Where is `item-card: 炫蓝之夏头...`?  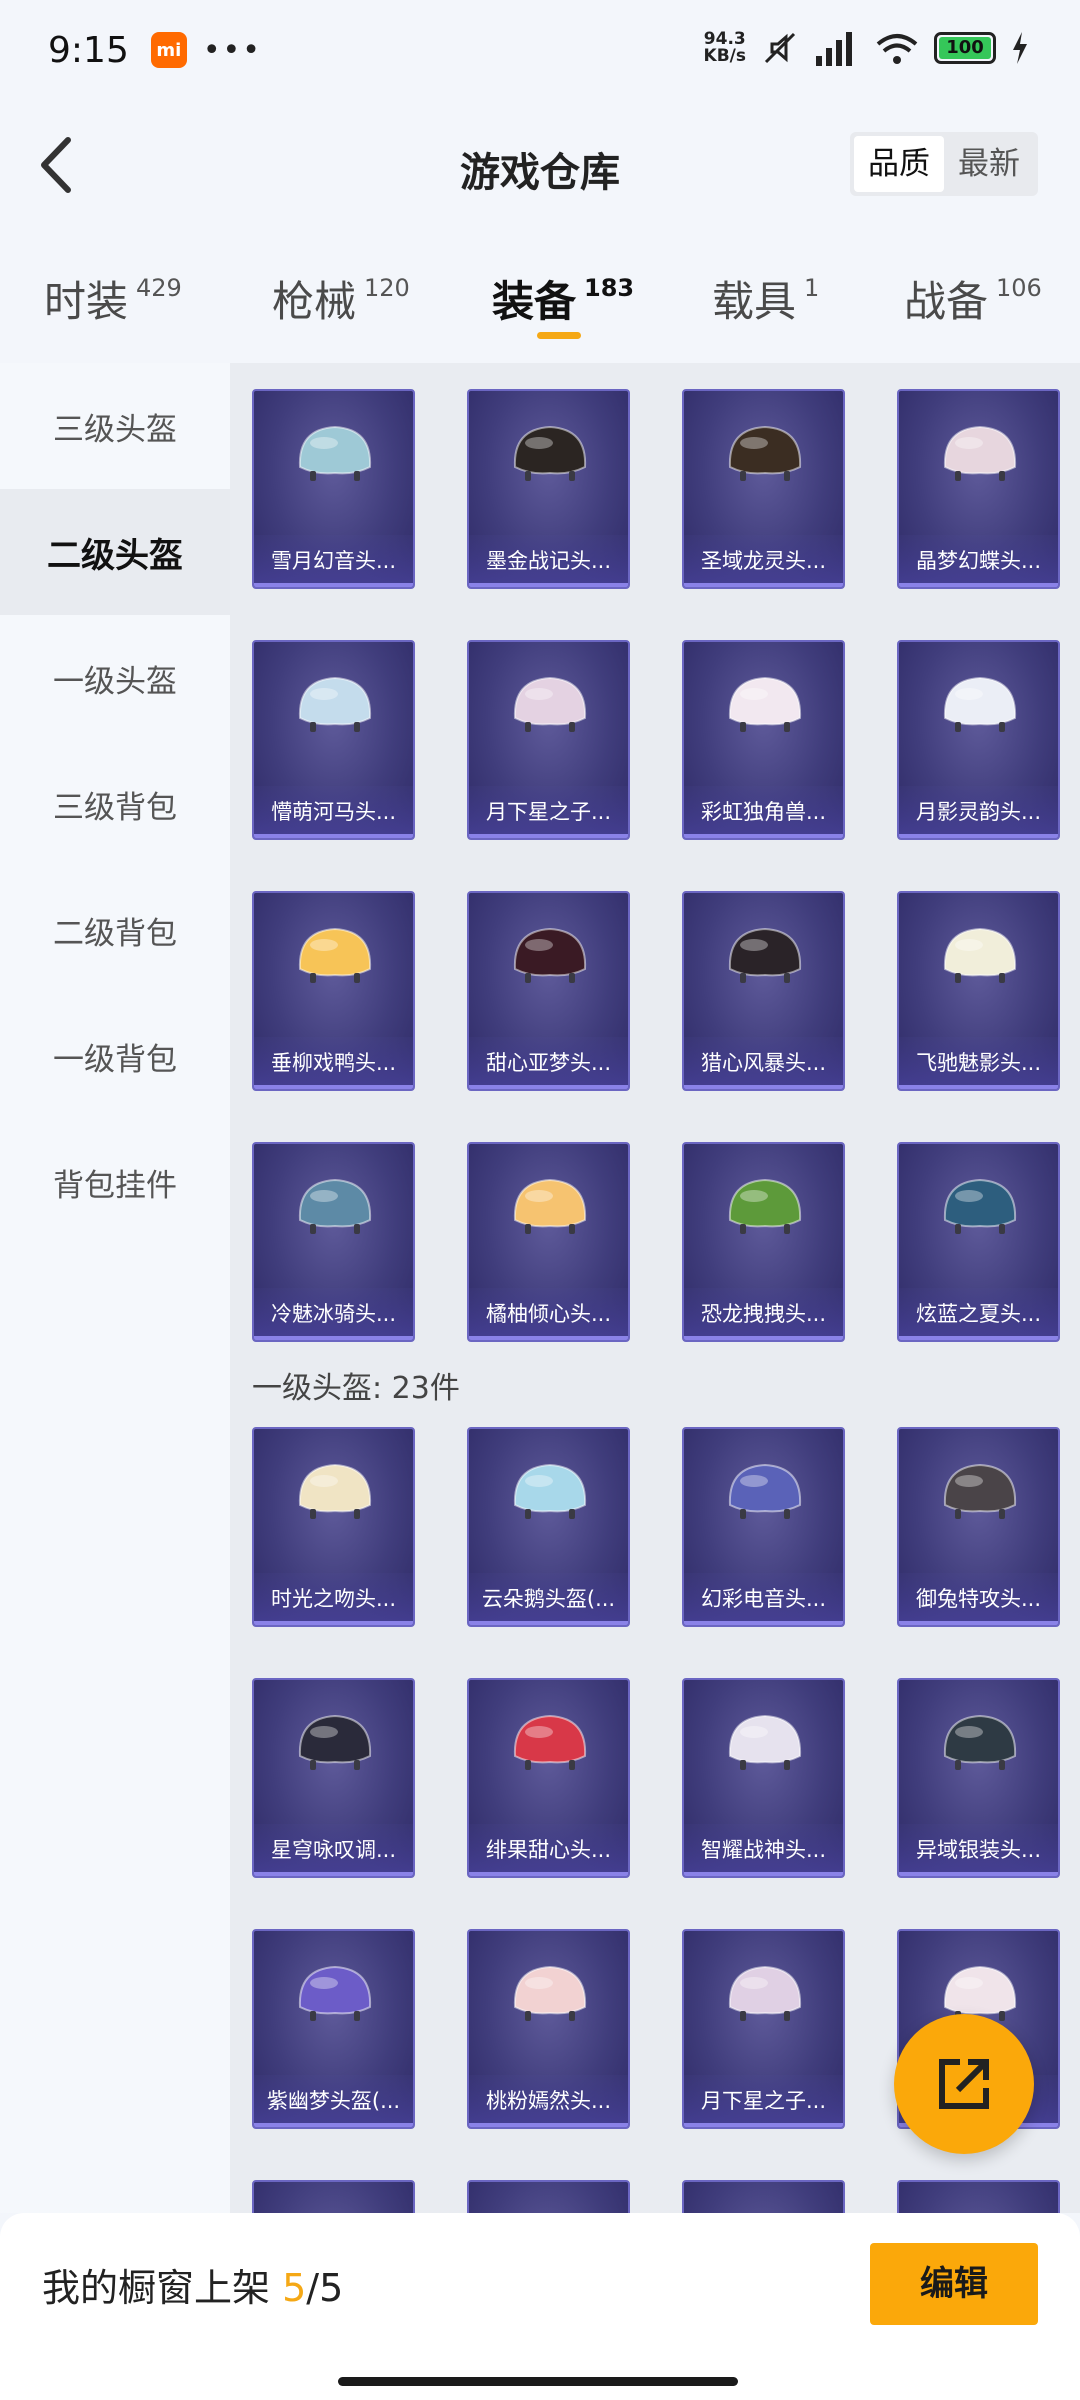
item-card: 炫蓝之夏头... is located at coordinates (978, 1242).